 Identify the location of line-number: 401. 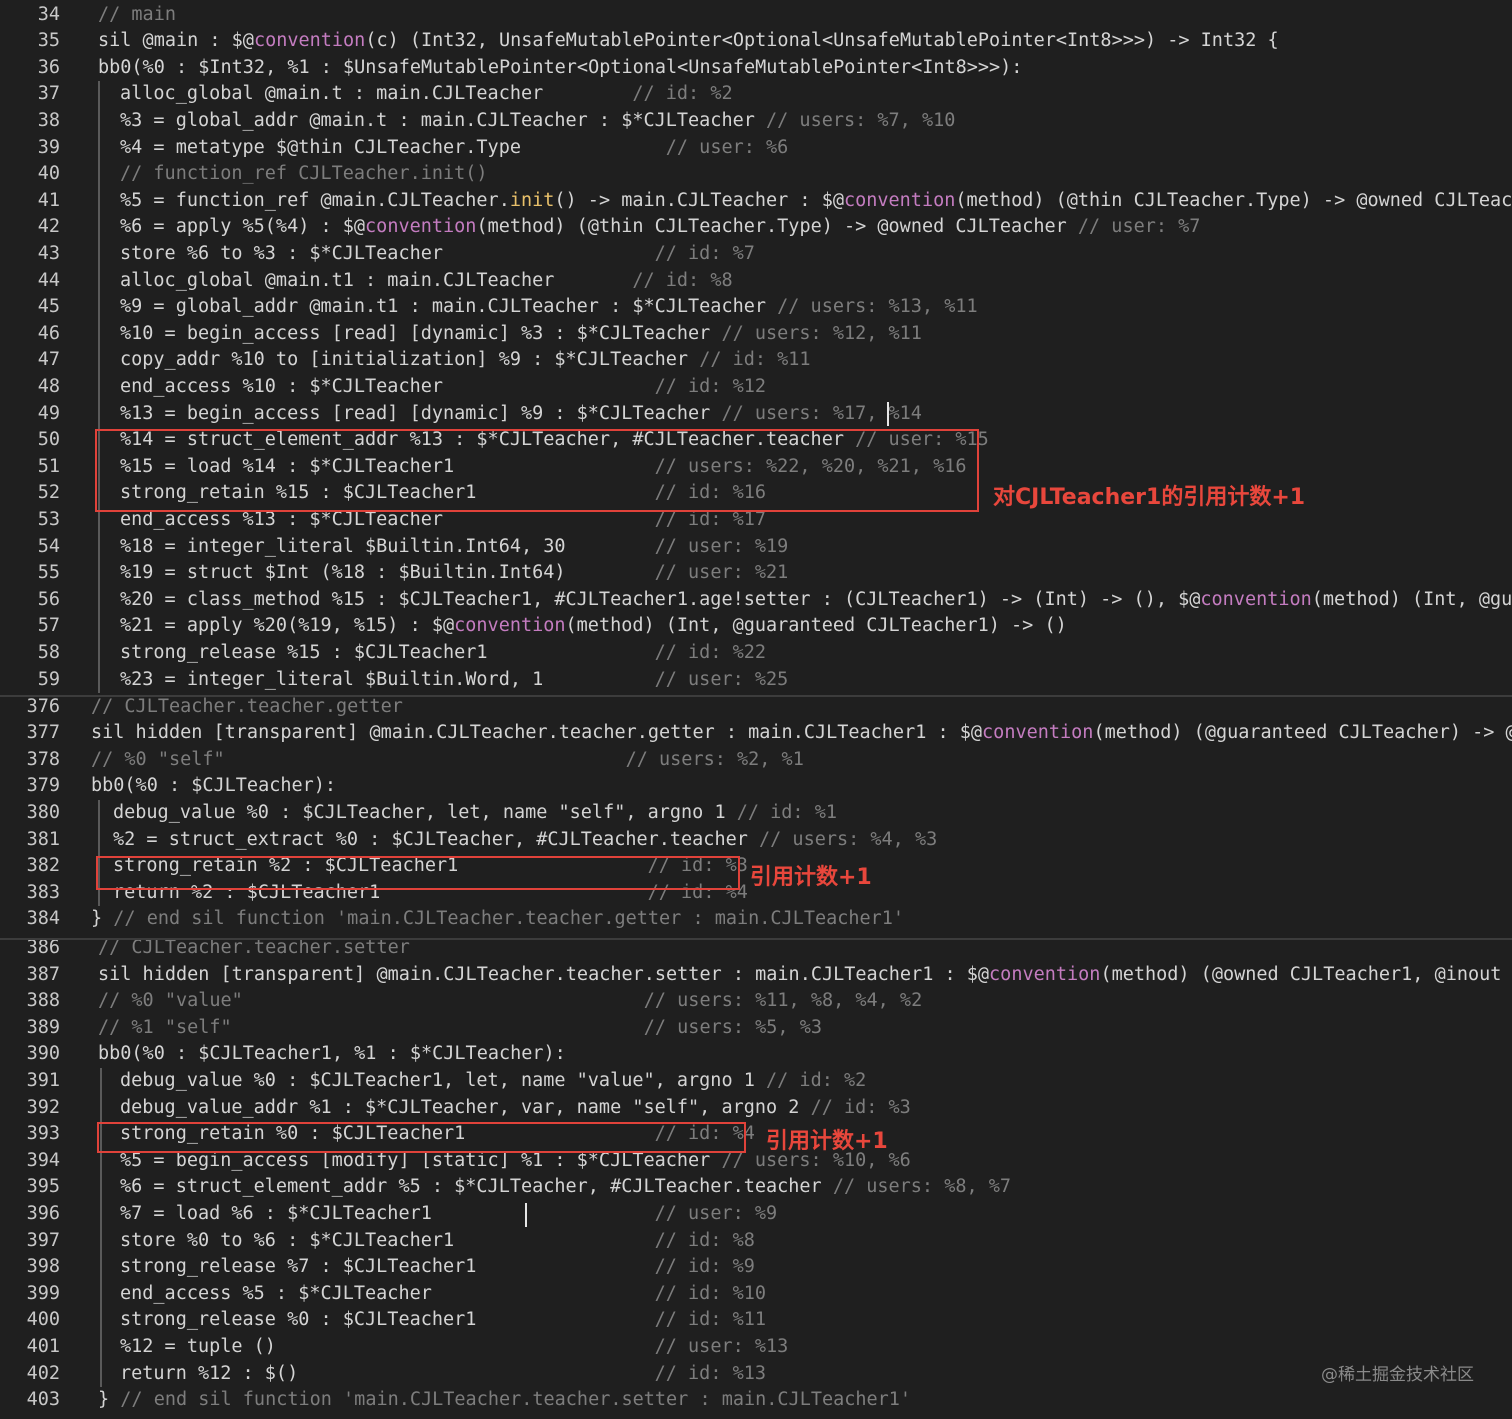
(43, 1346).